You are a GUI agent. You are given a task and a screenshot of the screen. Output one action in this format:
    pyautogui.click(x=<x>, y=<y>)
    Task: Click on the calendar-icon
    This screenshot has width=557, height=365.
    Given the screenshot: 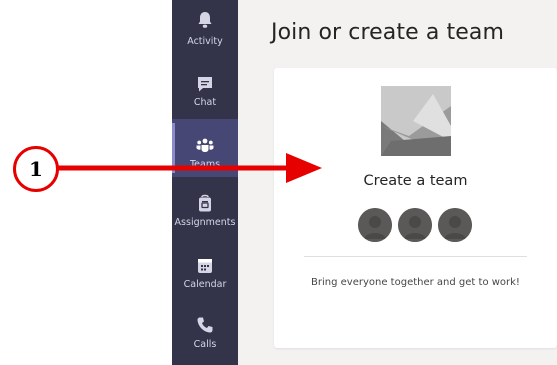 What is the action you would take?
    pyautogui.click(x=205, y=266)
    